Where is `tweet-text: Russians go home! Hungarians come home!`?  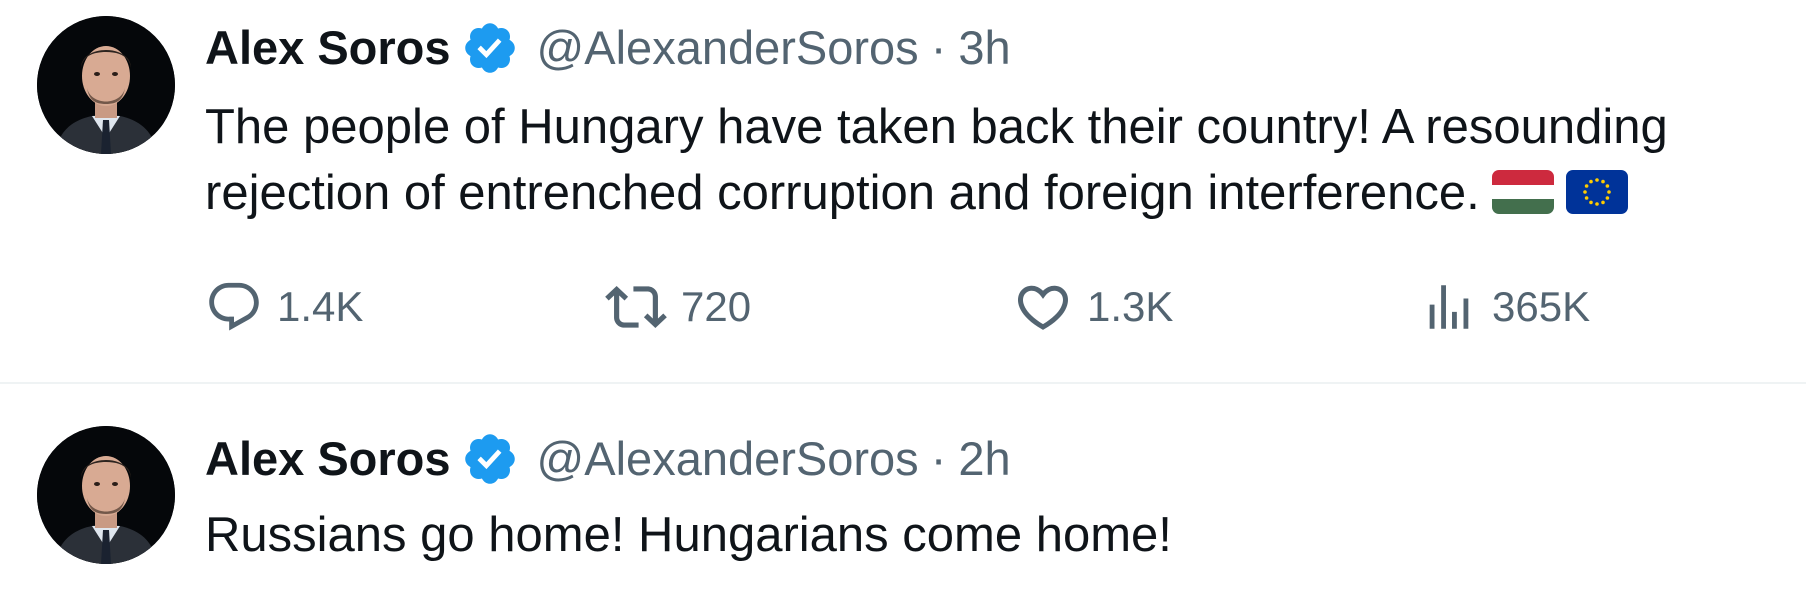
tweet-text: Russians go home! Hungarians come home! is located at coordinates (688, 535).